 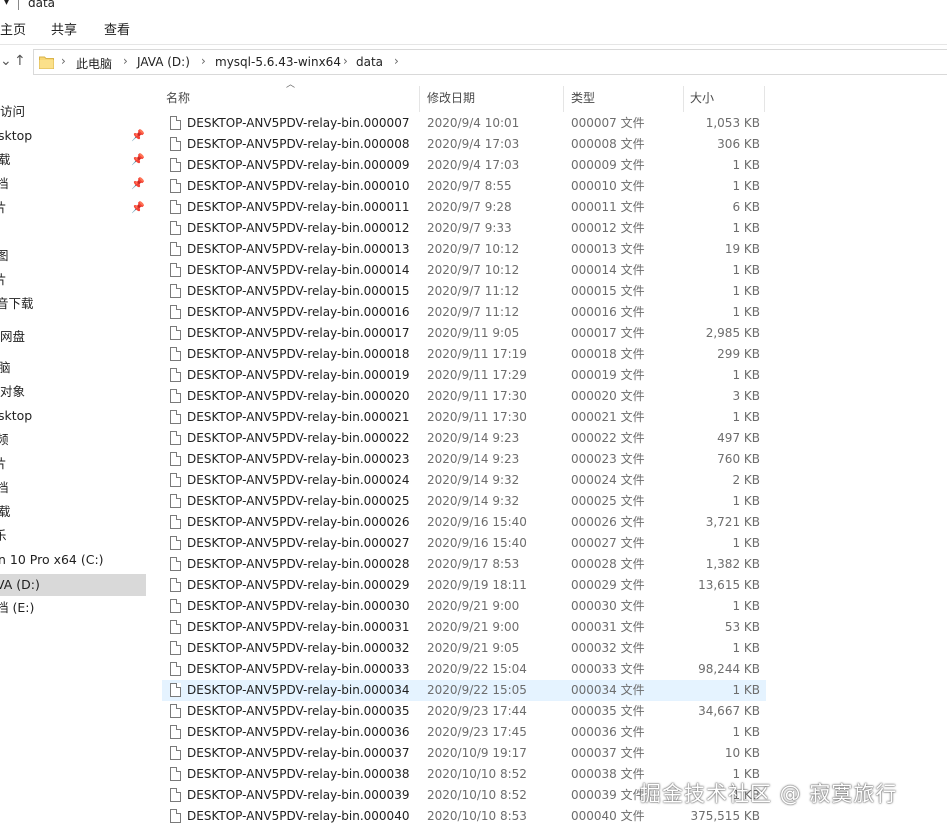 What do you see at coordinates (73, 512) in the screenshot?
I see `nav-item-downloads: 载` at bounding box center [73, 512].